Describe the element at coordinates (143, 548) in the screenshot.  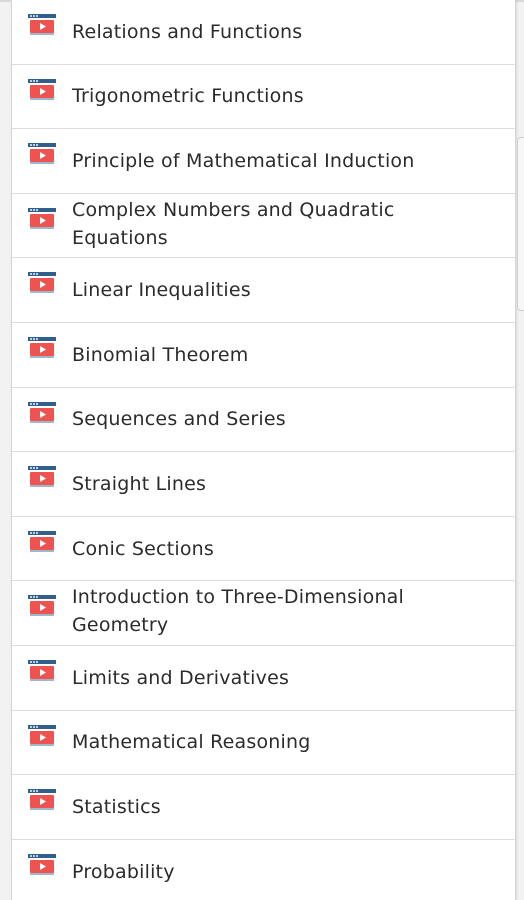
I see `chapter-title: Conic Sections` at that location.